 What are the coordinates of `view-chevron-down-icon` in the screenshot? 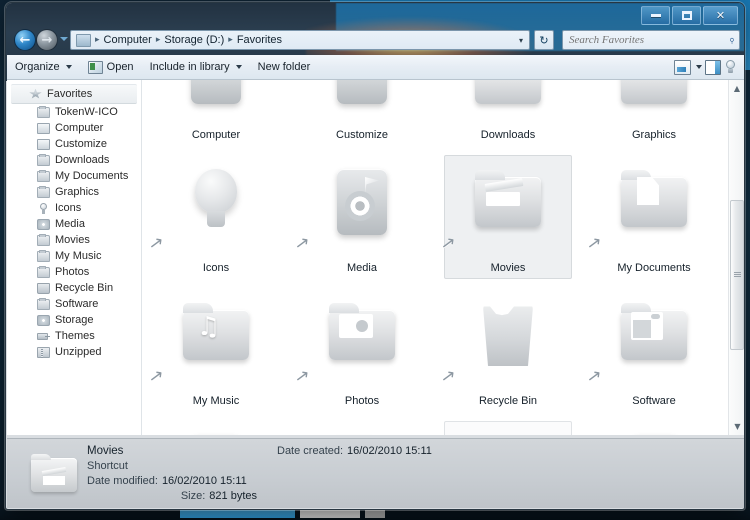 It's located at (699, 67).